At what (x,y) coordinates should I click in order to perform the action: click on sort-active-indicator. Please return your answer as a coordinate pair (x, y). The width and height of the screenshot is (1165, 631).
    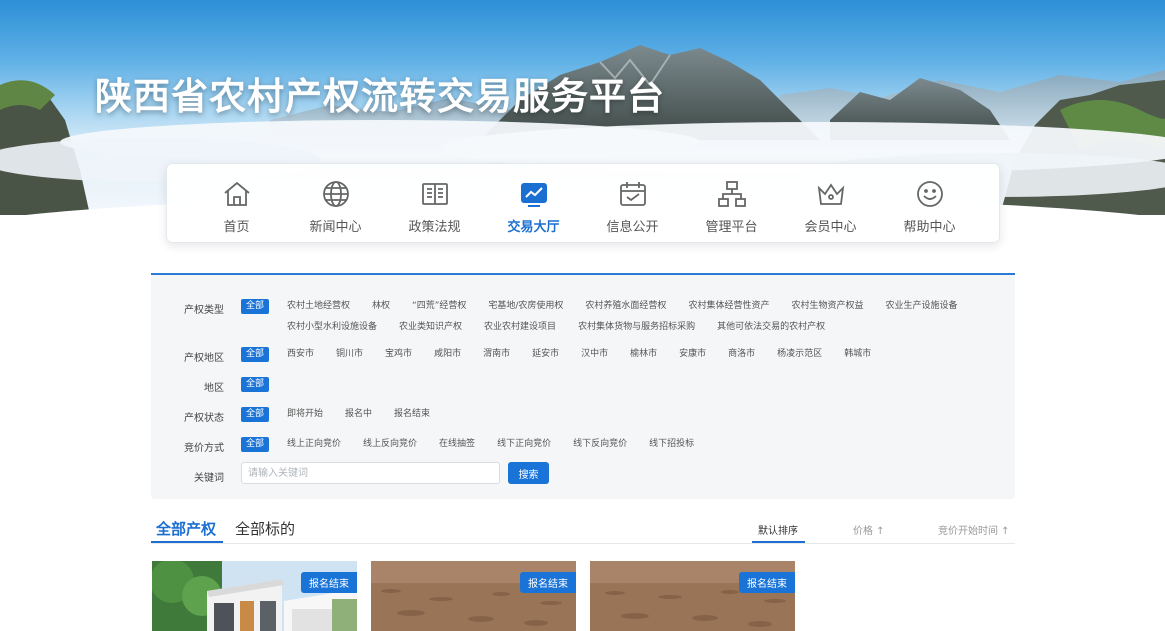
    Looking at the image, I should click on (778, 542).